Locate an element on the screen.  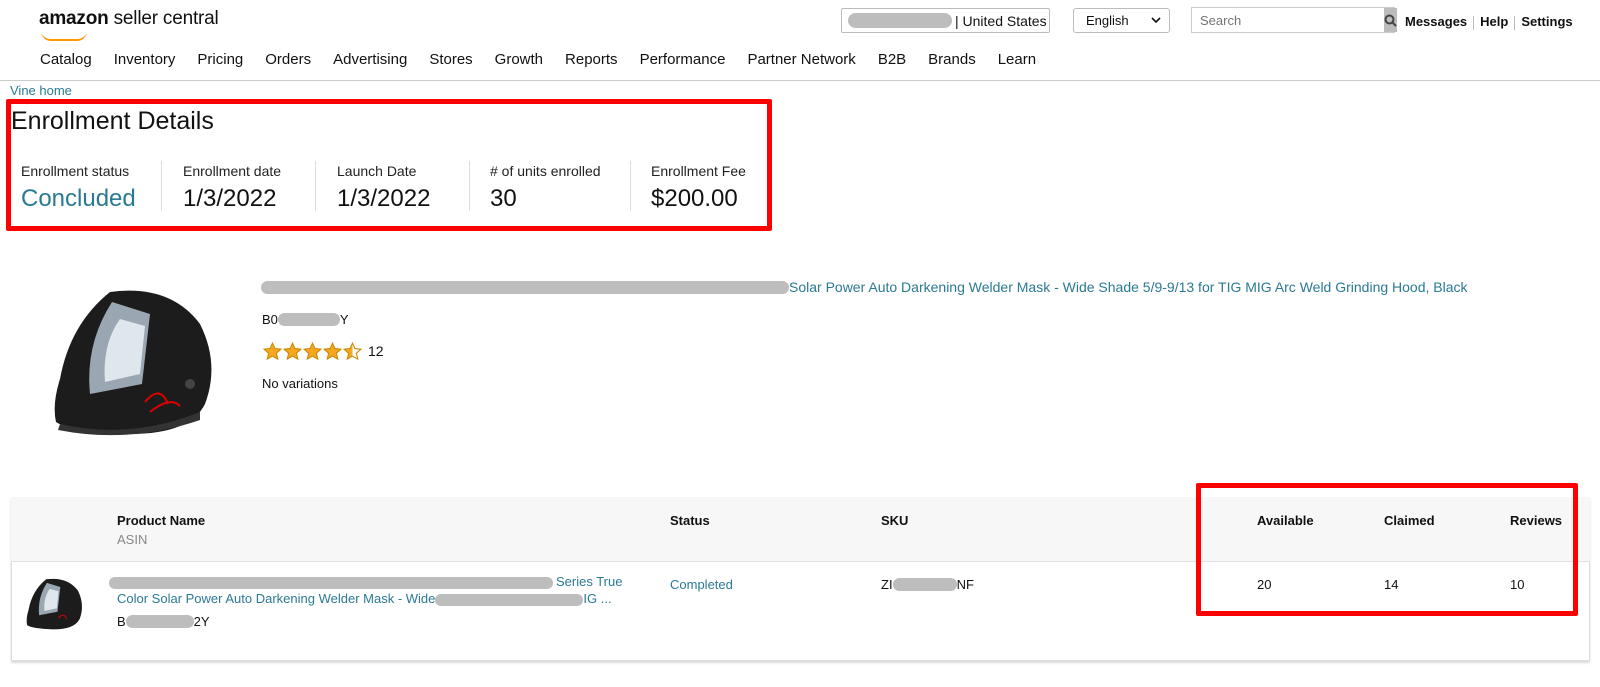
redacted-title is located at coordinates (525, 287).